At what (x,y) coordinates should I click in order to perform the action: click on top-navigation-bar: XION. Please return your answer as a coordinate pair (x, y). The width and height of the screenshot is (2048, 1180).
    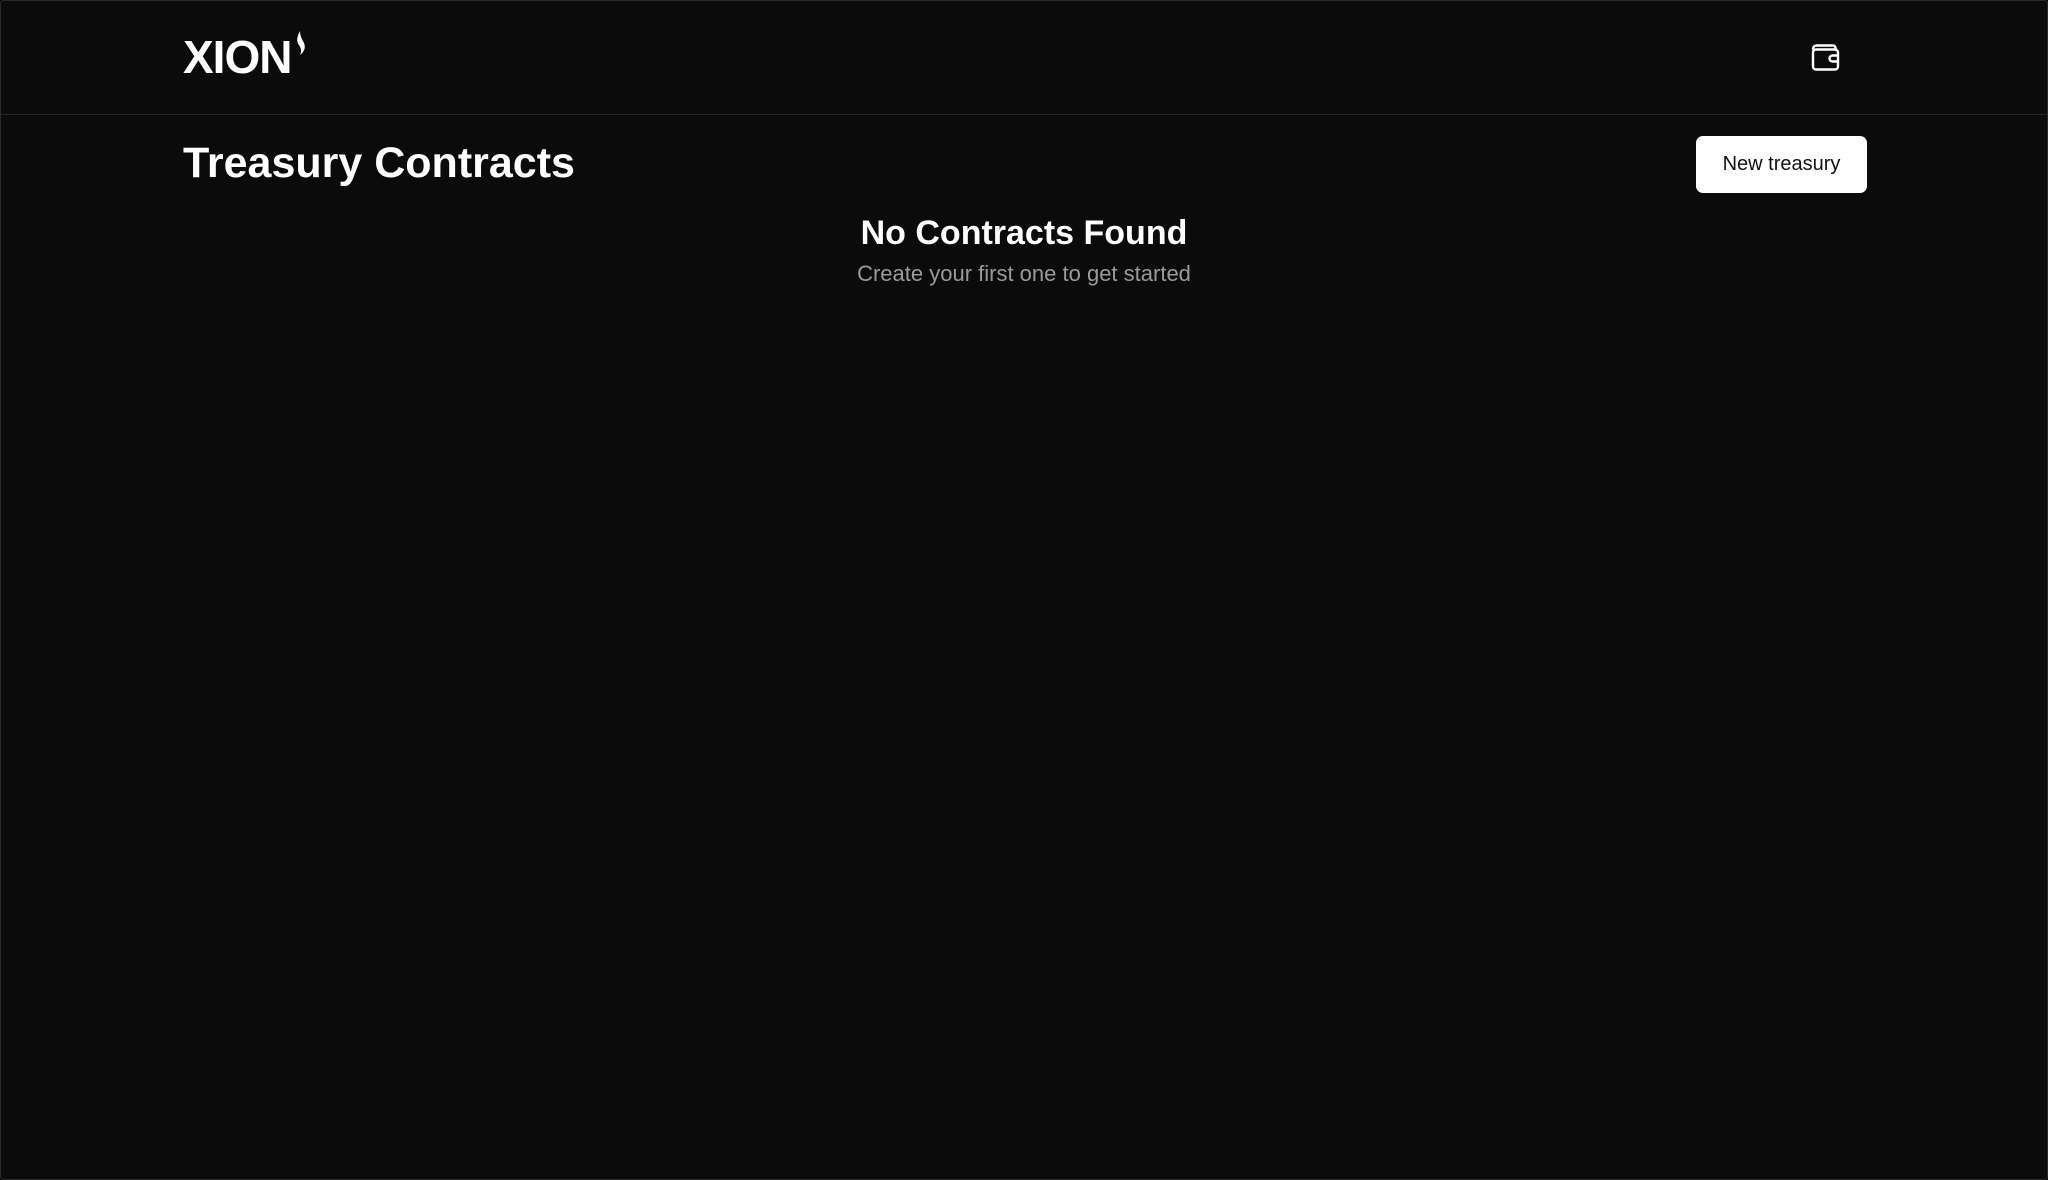
    Looking at the image, I should click on (1024, 58).